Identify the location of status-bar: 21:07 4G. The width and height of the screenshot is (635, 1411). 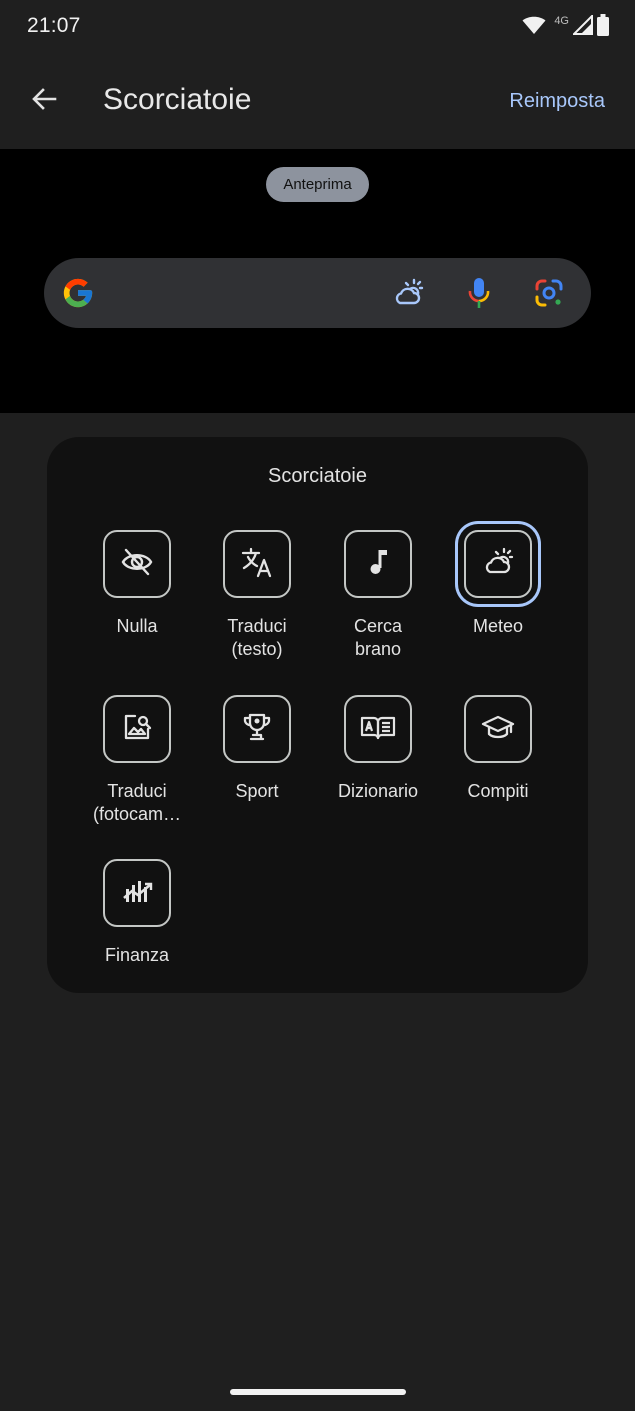
(317, 28).